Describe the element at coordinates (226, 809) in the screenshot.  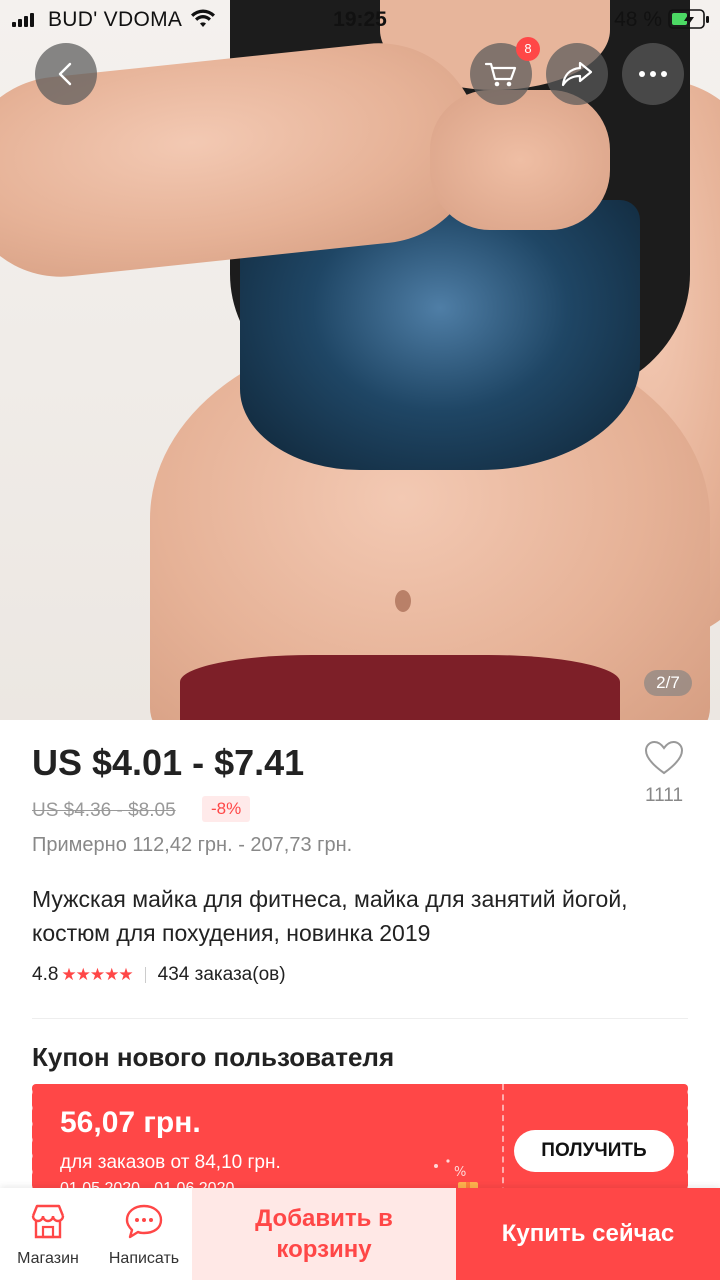
I see `discount-badge: -8%` at that location.